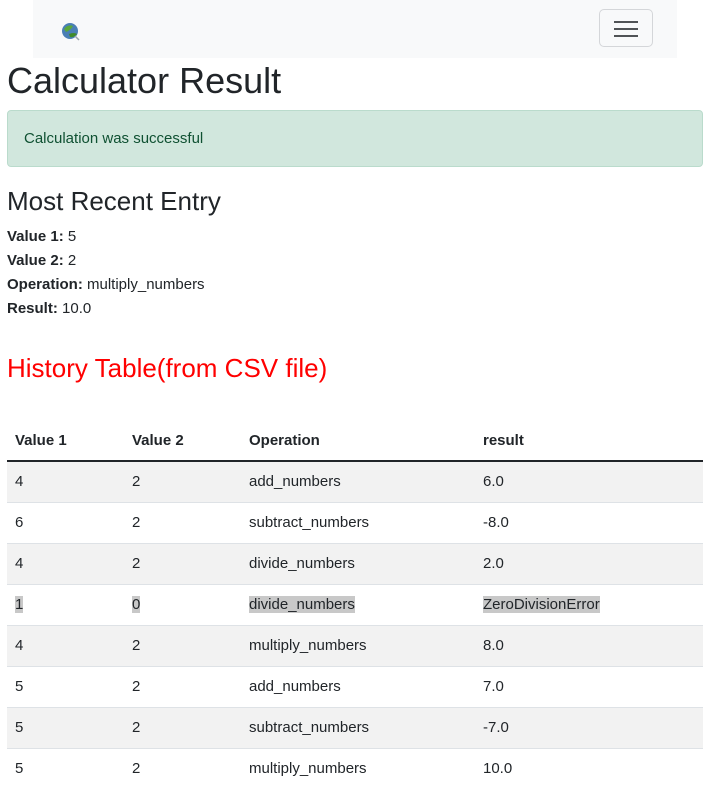 This screenshot has width=727, height=800. What do you see at coordinates (167, 368) in the screenshot?
I see `history-heading: History Table(from CSV file)` at bounding box center [167, 368].